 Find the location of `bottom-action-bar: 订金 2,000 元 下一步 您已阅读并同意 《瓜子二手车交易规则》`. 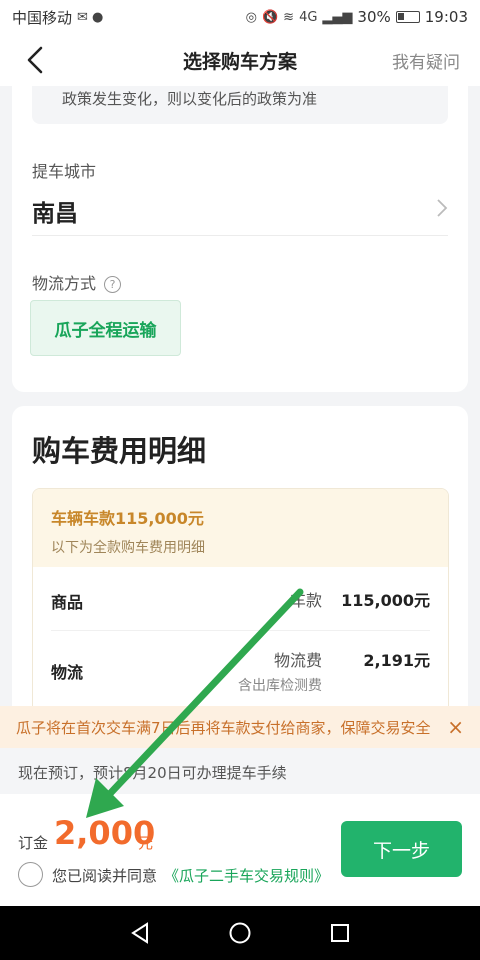

bottom-action-bar: 订金 2,000 元 下一步 您已阅读并同意 《瓜子二手车交易规则》 is located at coordinates (240, 850).